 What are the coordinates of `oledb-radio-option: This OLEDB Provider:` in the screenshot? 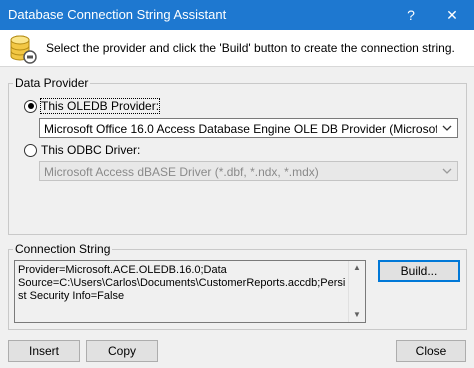 It's located at (92, 106).